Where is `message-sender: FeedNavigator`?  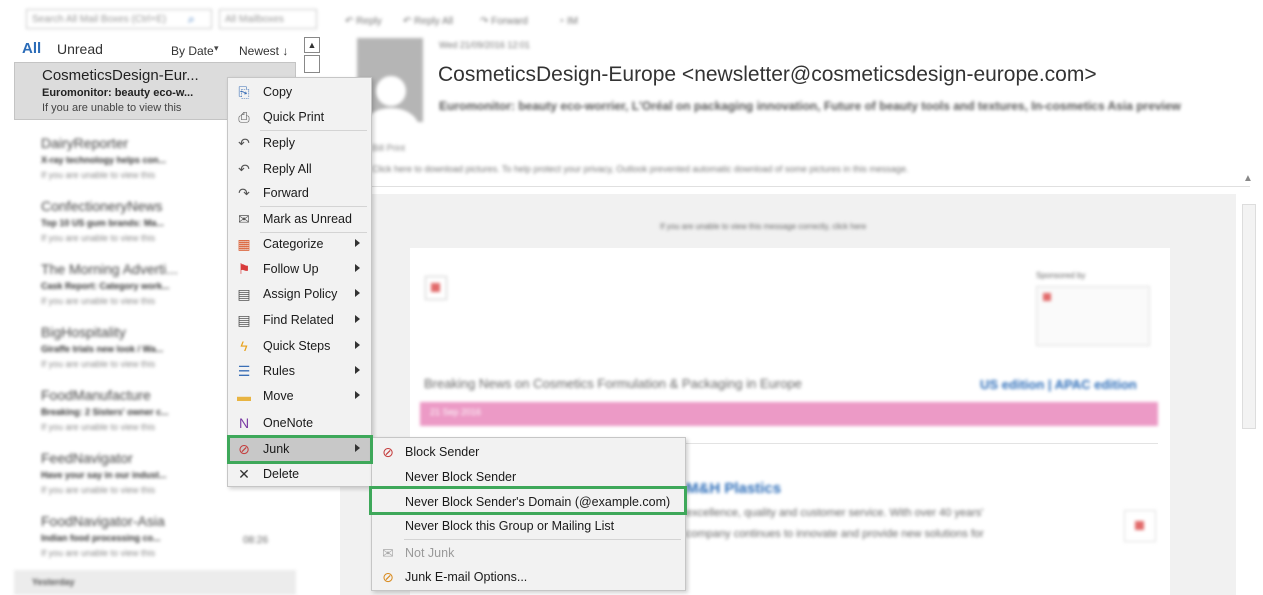
message-sender: FeedNavigator is located at coordinates (87, 458).